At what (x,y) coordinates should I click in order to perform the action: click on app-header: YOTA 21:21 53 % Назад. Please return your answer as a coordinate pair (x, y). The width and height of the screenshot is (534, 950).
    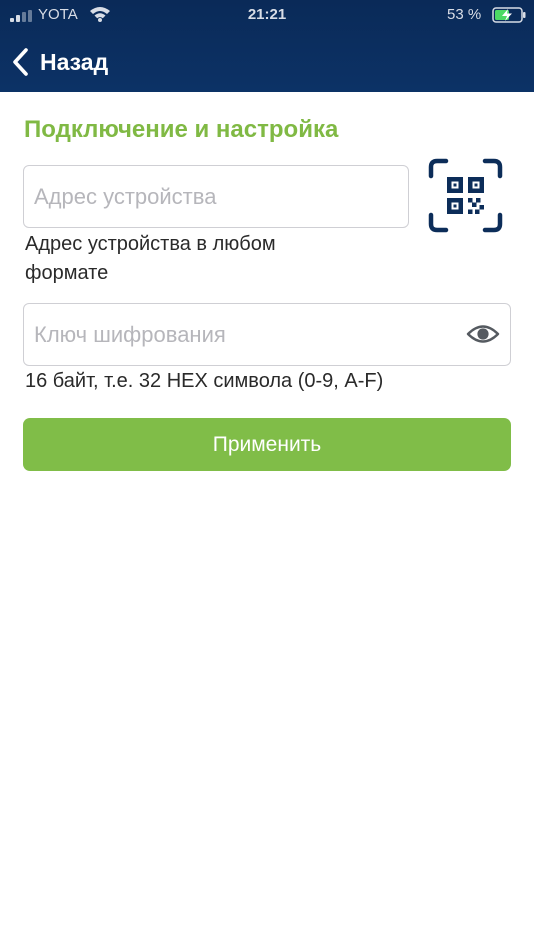
    Looking at the image, I should click on (267, 46).